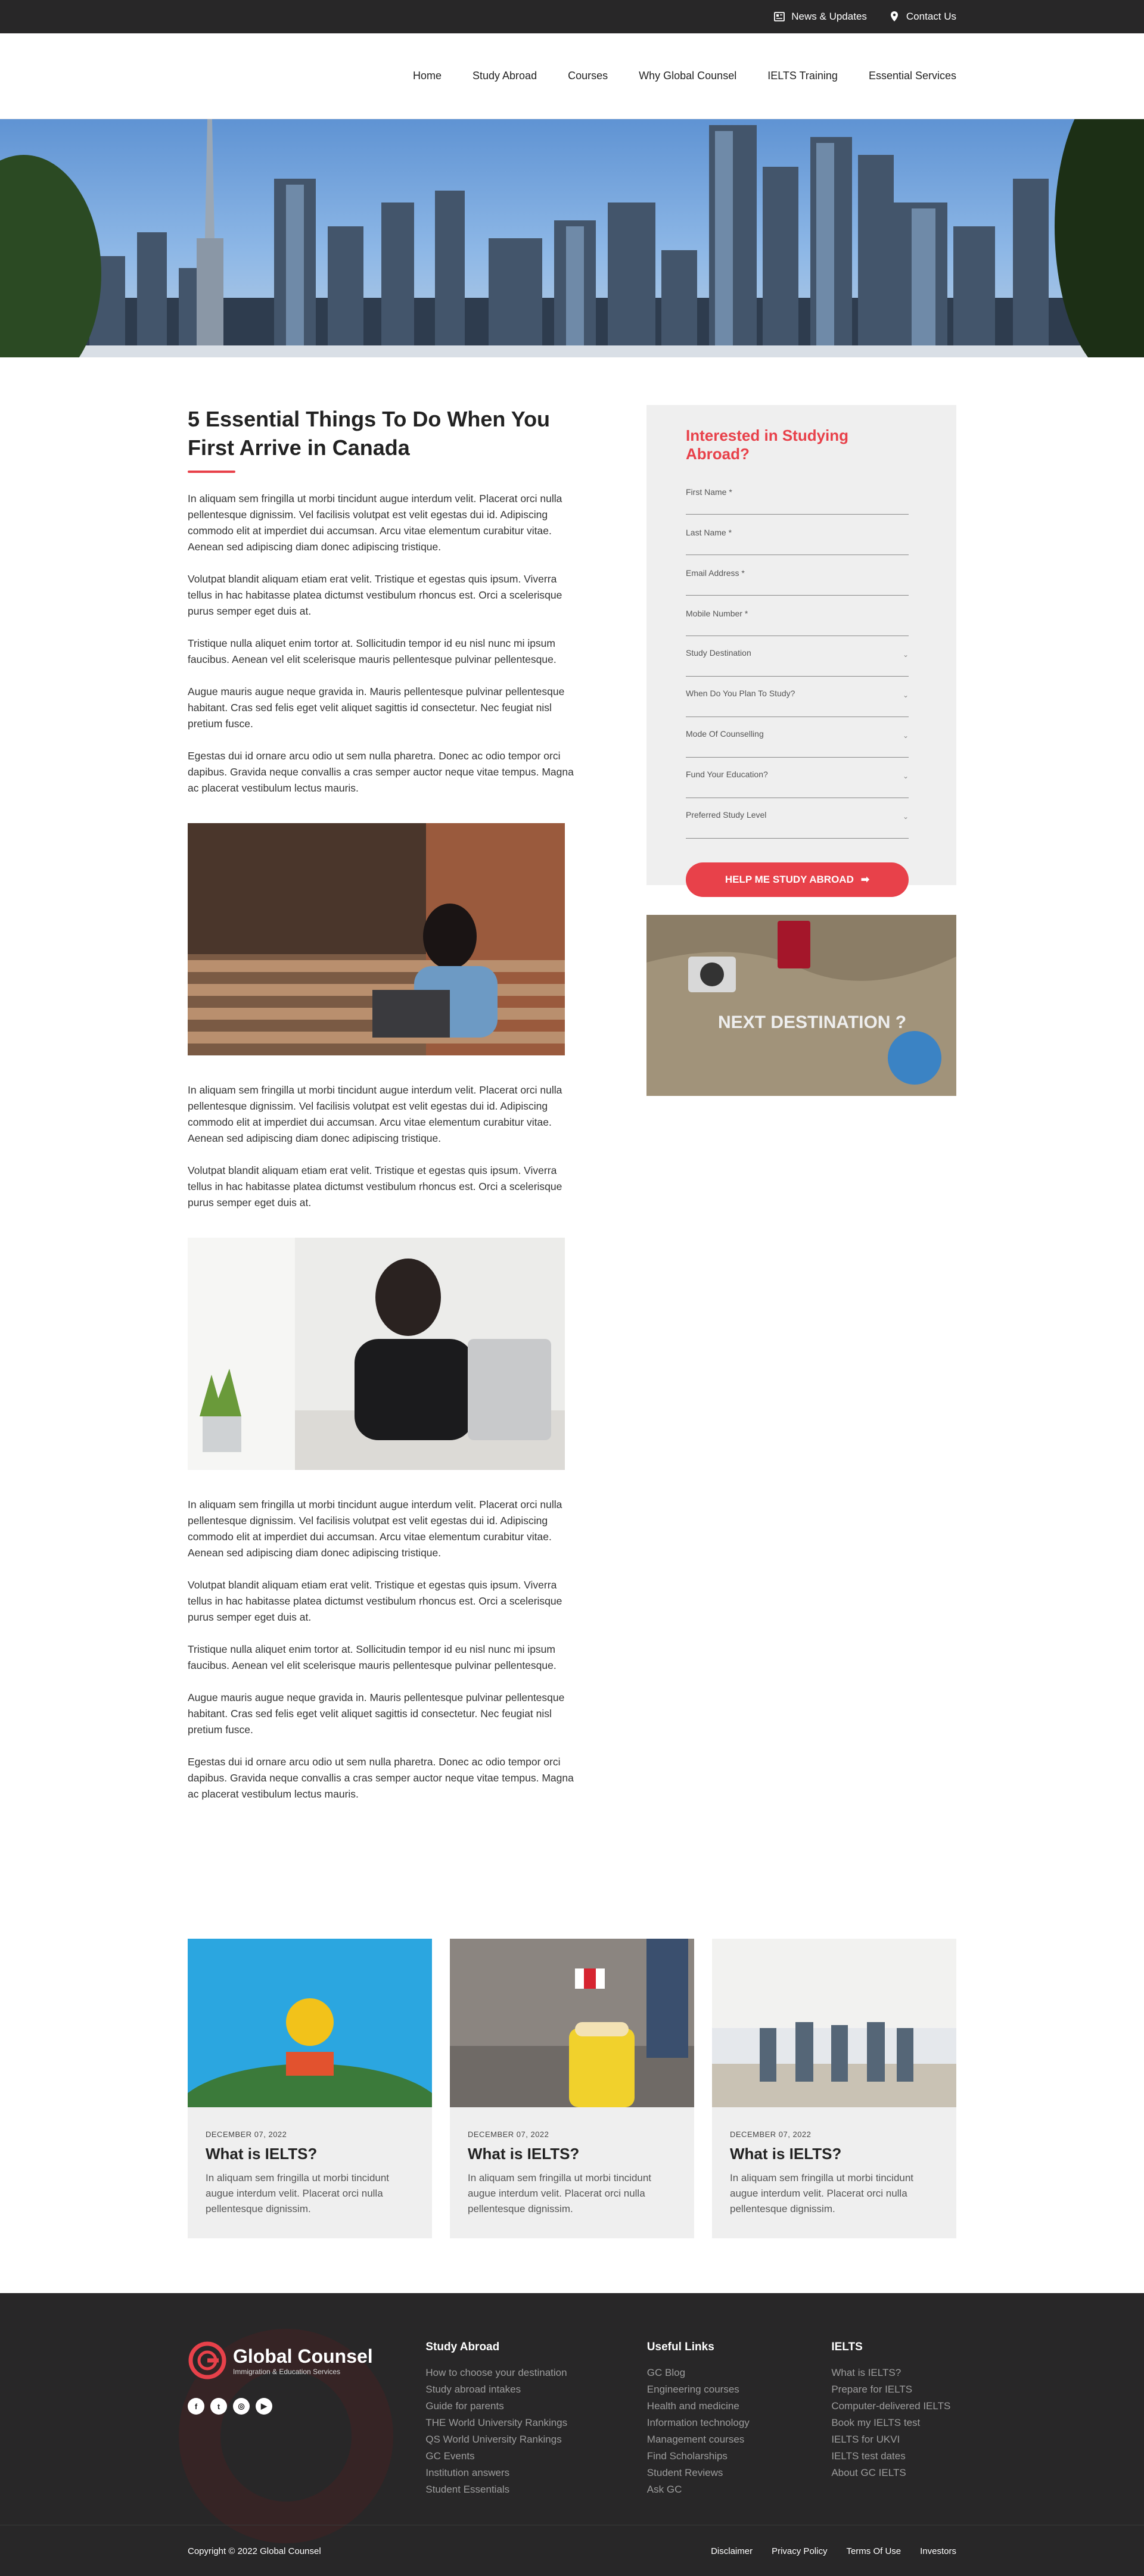 This screenshot has height=2576, width=1144. Describe the element at coordinates (740, 693) in the screenshot. I see `select-label: When Do You Plan To Study?` at that location.